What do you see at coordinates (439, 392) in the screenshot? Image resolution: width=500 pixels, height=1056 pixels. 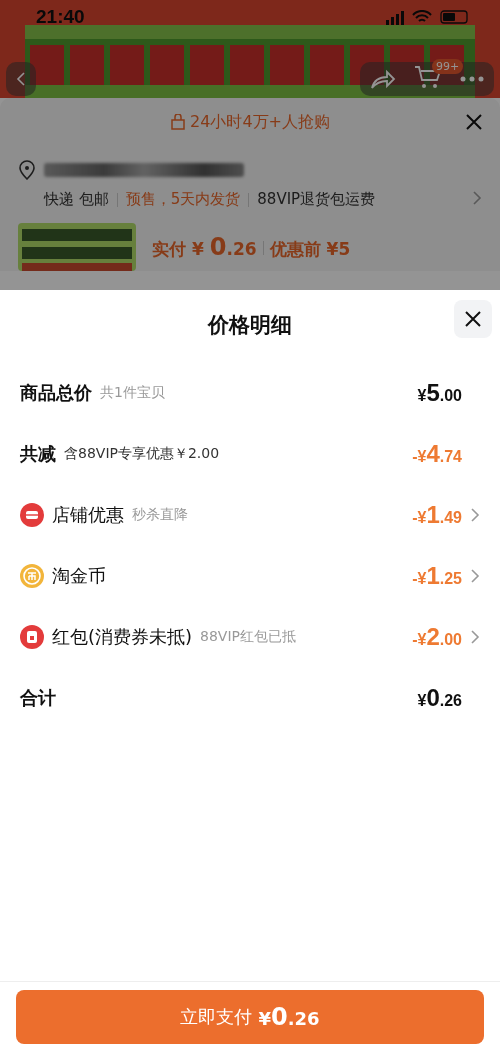 I see `row-amount: ¥5.00` at bounding box center [439, 392].